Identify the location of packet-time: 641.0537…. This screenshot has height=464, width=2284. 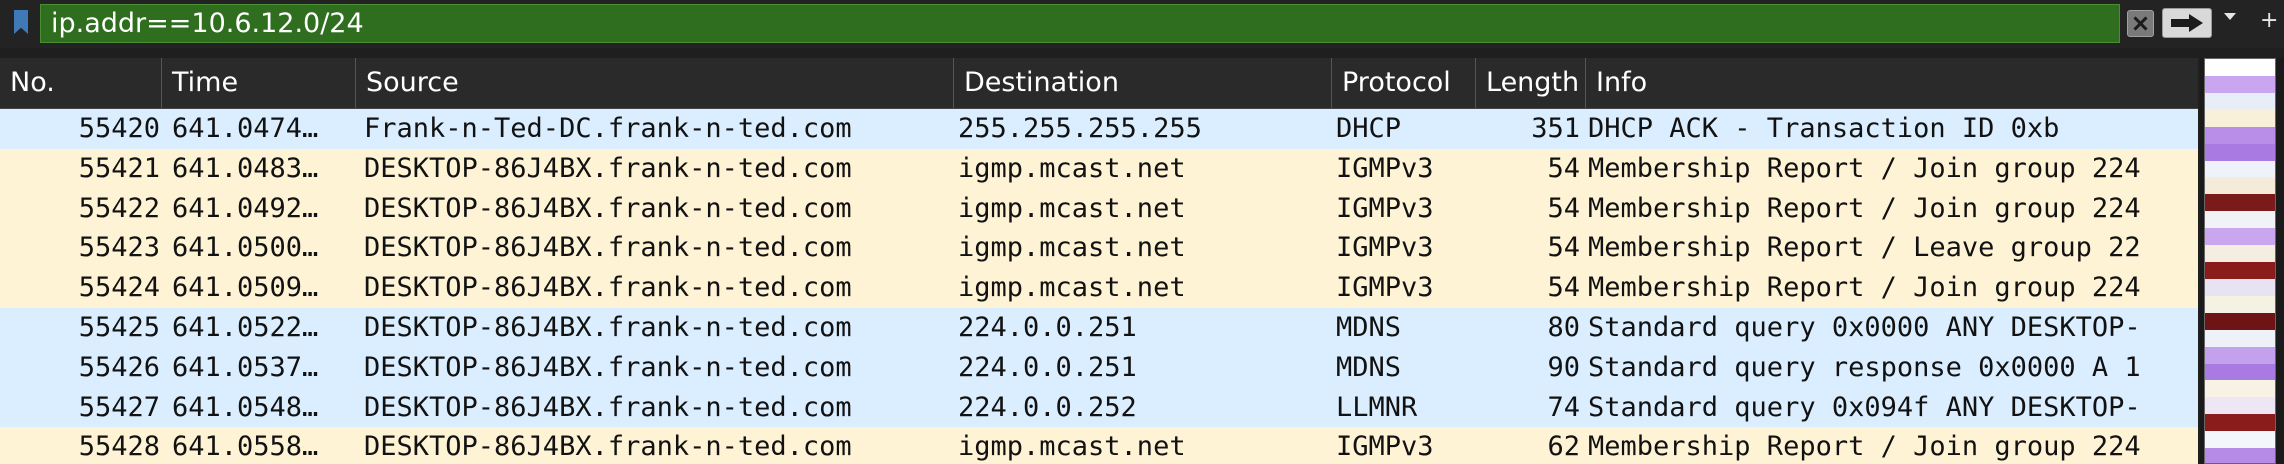
(245, 367).